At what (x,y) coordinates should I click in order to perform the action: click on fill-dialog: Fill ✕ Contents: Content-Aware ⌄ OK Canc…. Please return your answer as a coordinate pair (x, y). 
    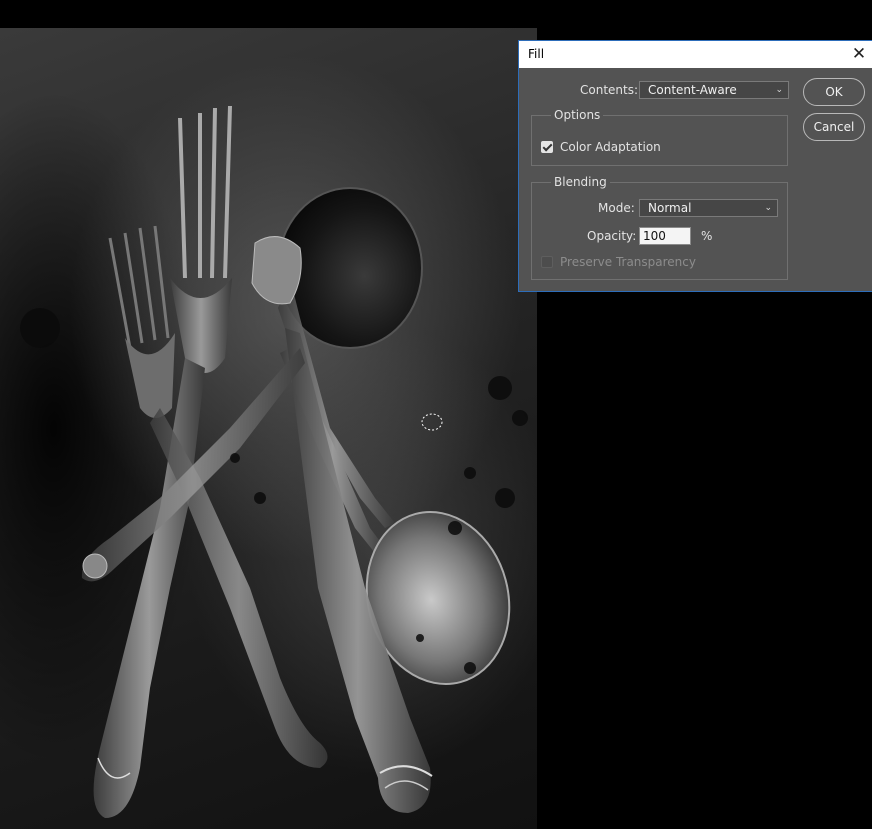
    Looking at the image, I should click on (695, 166).